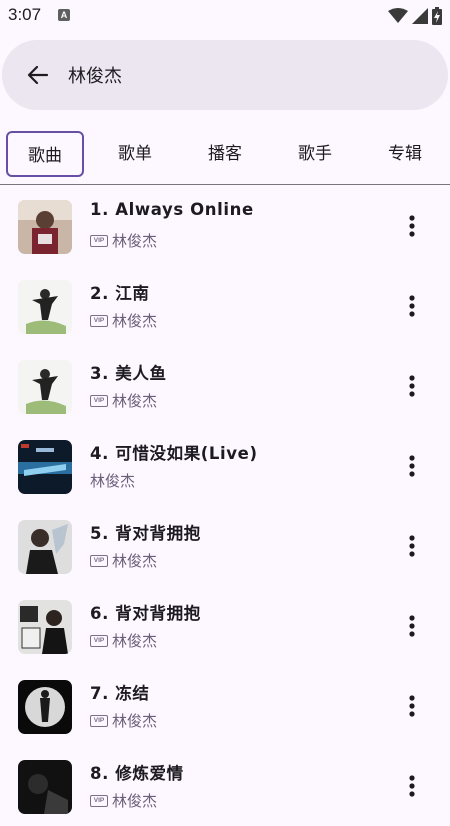  What do you see at coordinates (172, 209) in the screenshot?
I see `song-title: 1. Always Online` at bounding box center [172, 209].